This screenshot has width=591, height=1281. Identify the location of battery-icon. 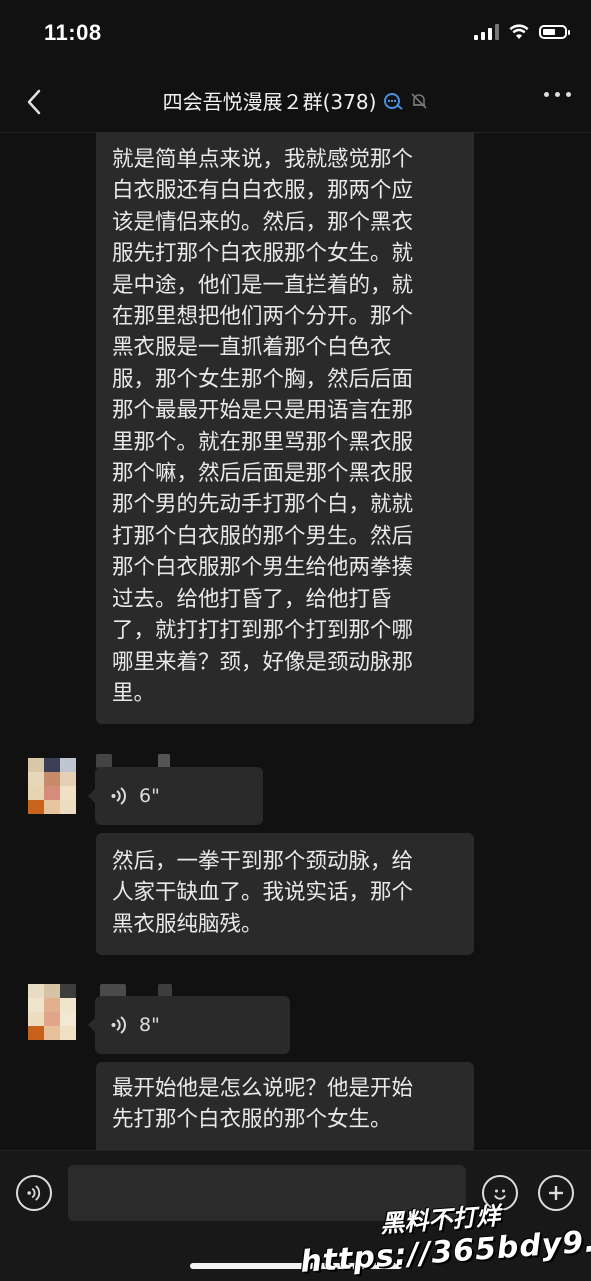
(554, 32).